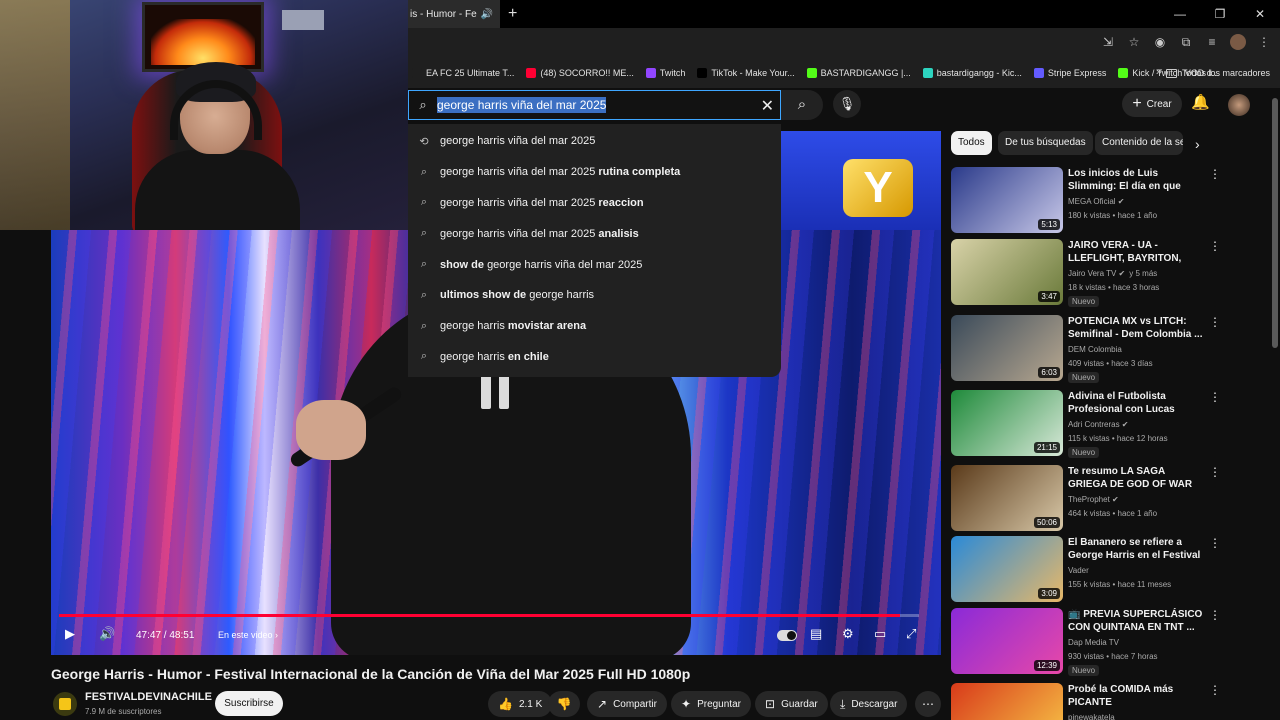  I want to click on close-window-button: ✕, so click(1260, 14).